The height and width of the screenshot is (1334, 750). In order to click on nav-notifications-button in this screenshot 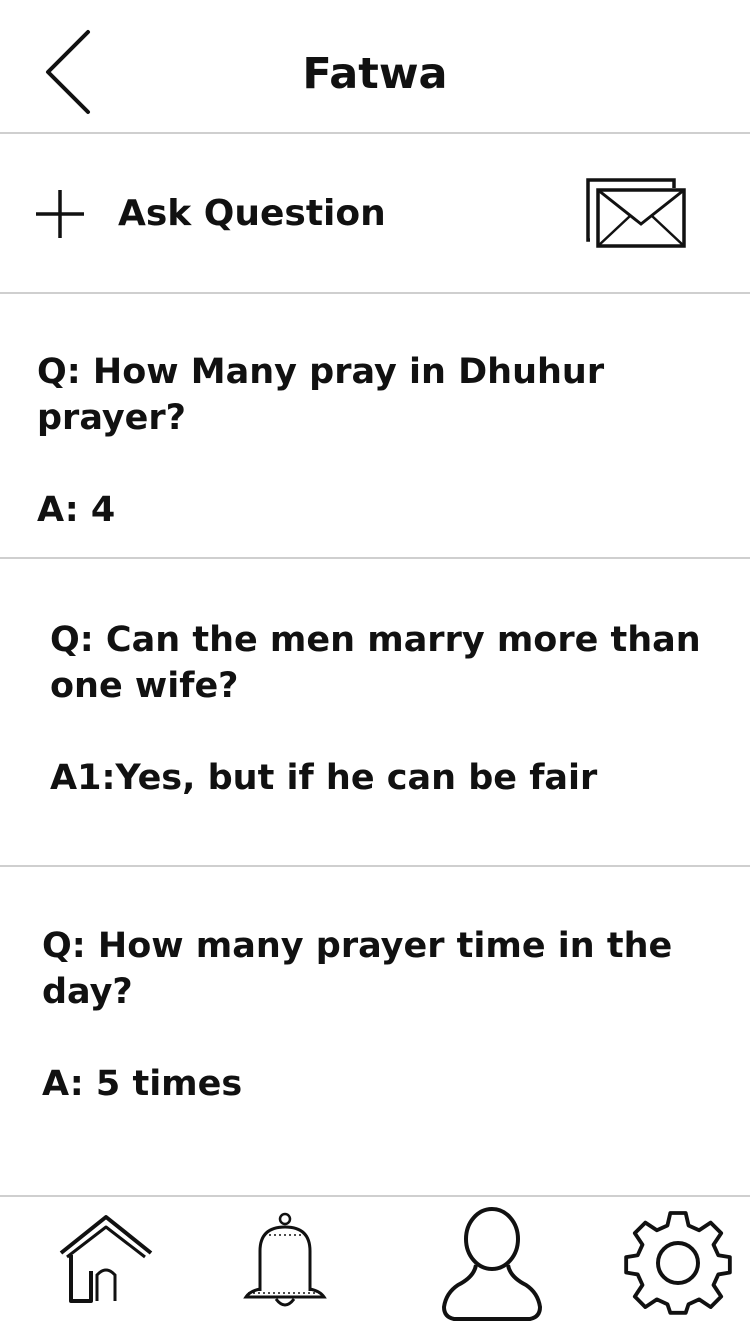, I will do `click(285, 1261)`.